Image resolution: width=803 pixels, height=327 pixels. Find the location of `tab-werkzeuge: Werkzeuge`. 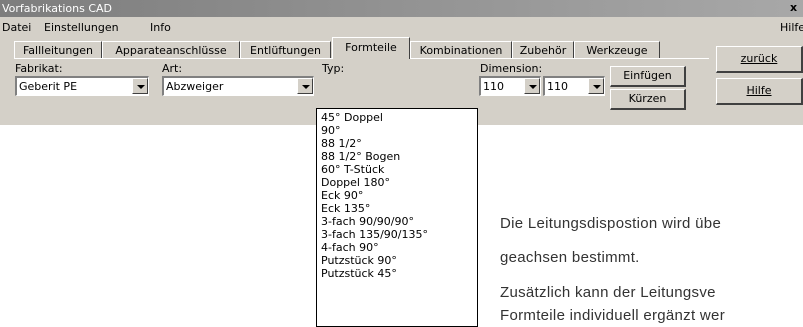

tab-werkzeuge: Werkzeuge is located at coordinates (617, 49).